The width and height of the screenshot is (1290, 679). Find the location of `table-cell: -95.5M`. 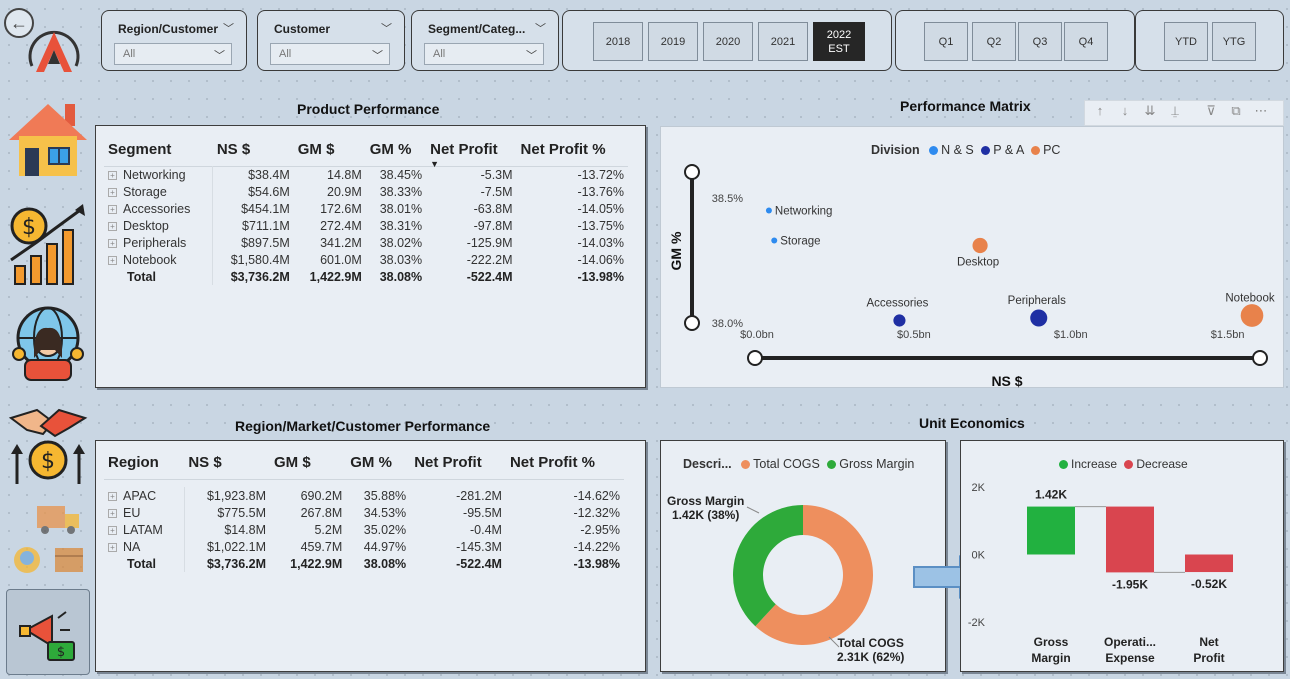

table-cell: -95.5M is located at coordinates (482, 512).